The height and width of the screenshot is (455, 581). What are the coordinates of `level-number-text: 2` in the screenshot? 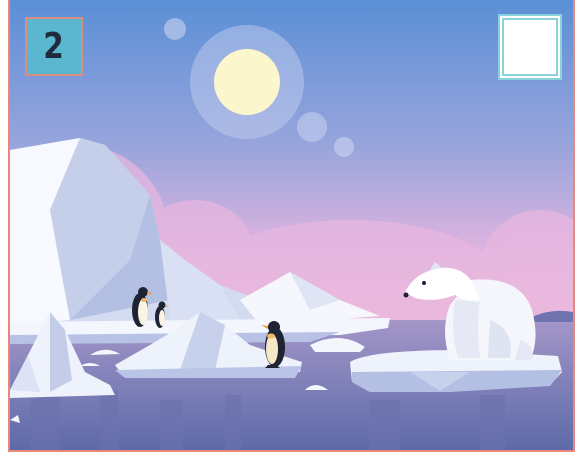 It's located at (54, 46).